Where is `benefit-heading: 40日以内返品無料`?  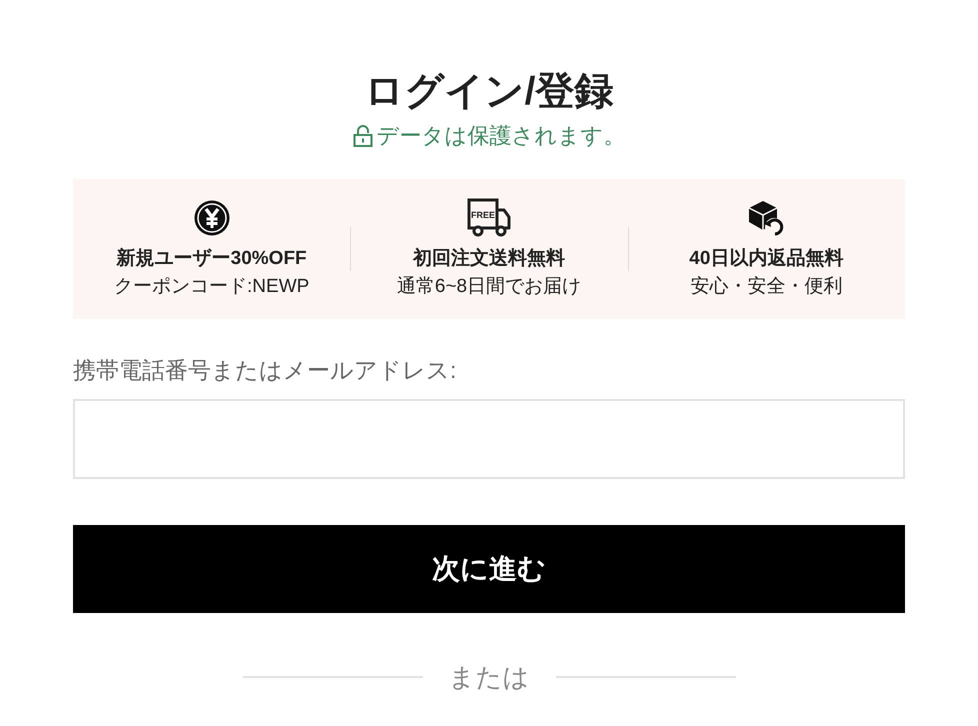
benefit-heading: 40日以内返品無料 is located at coordinates (766, 258).